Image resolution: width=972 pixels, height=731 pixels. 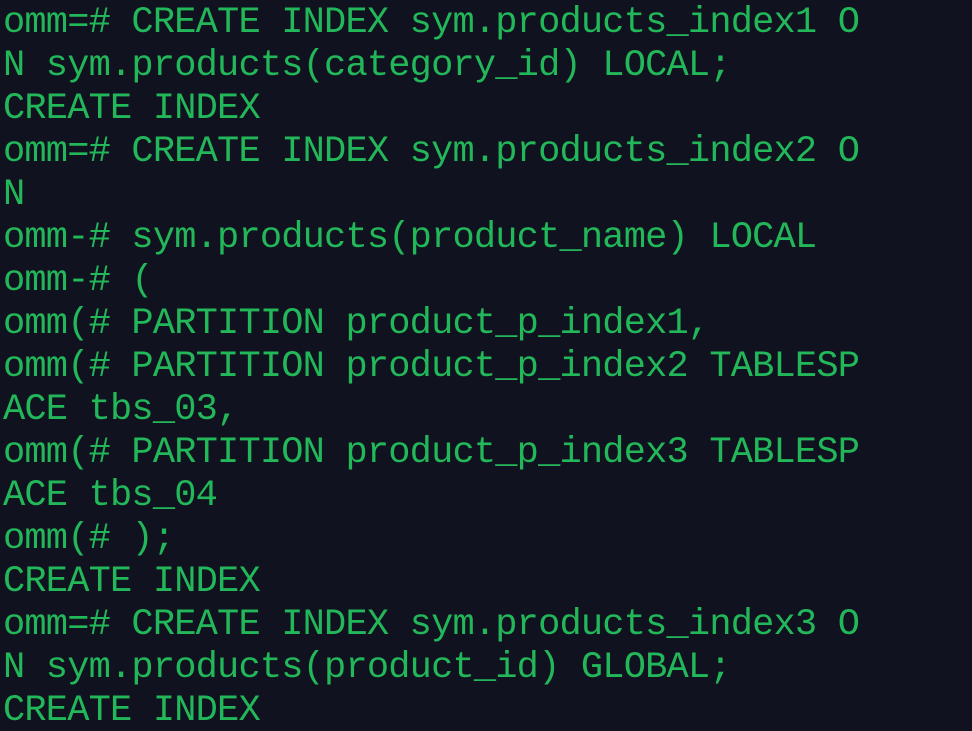 What do you see at coordinates (132, 582) in the screenshot?
I see `terminal-line-14: CREATE INDEX` at bounding box center [132, 582].